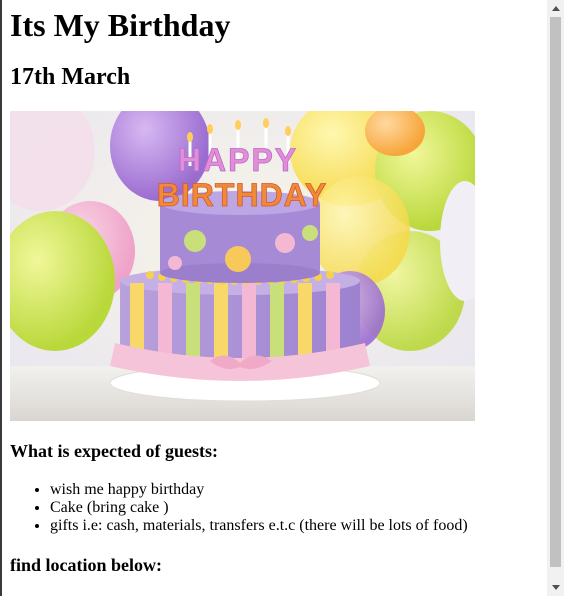  What do you see at coordinates (238, 160) in the screenshot?
I see `cake-happy-text: HAPPY` at bounding box center [238, 160].